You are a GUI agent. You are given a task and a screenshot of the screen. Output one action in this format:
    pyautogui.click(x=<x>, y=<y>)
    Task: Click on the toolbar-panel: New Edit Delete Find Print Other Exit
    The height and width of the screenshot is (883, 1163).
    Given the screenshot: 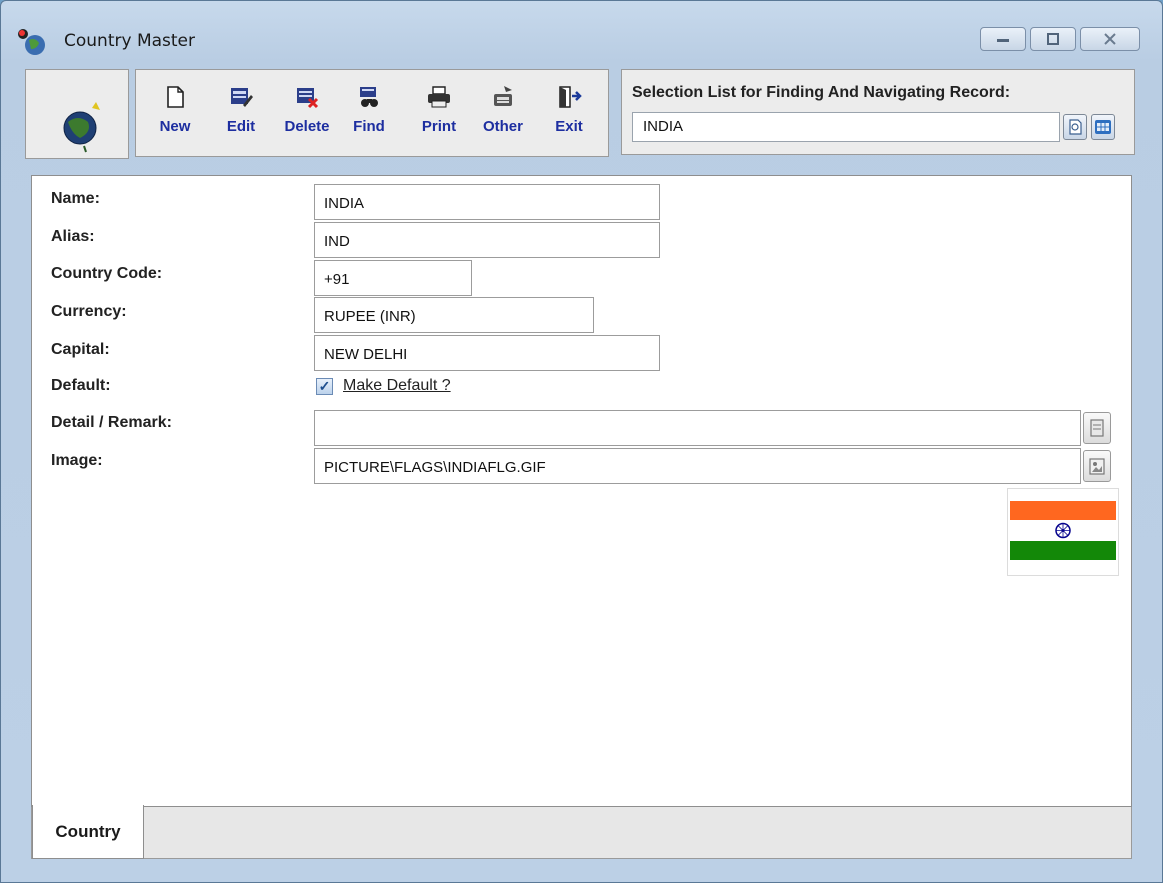 What is the action you would take?
    pyautogui.click(x=372, y=113)
    